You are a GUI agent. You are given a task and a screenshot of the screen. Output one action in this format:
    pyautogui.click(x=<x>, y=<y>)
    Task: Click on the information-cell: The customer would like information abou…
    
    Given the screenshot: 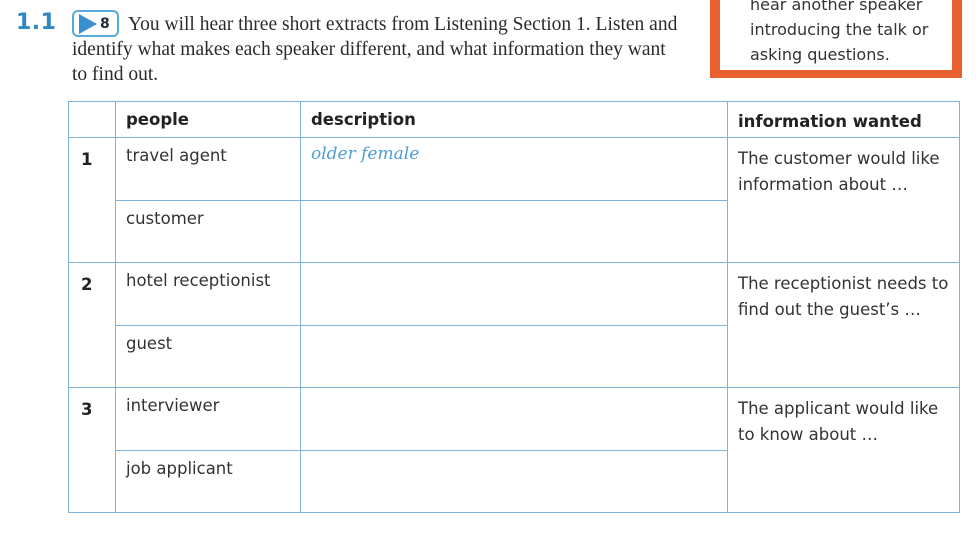 What is the action you would take?
    pyautogui.click(x=843, y=200)
    